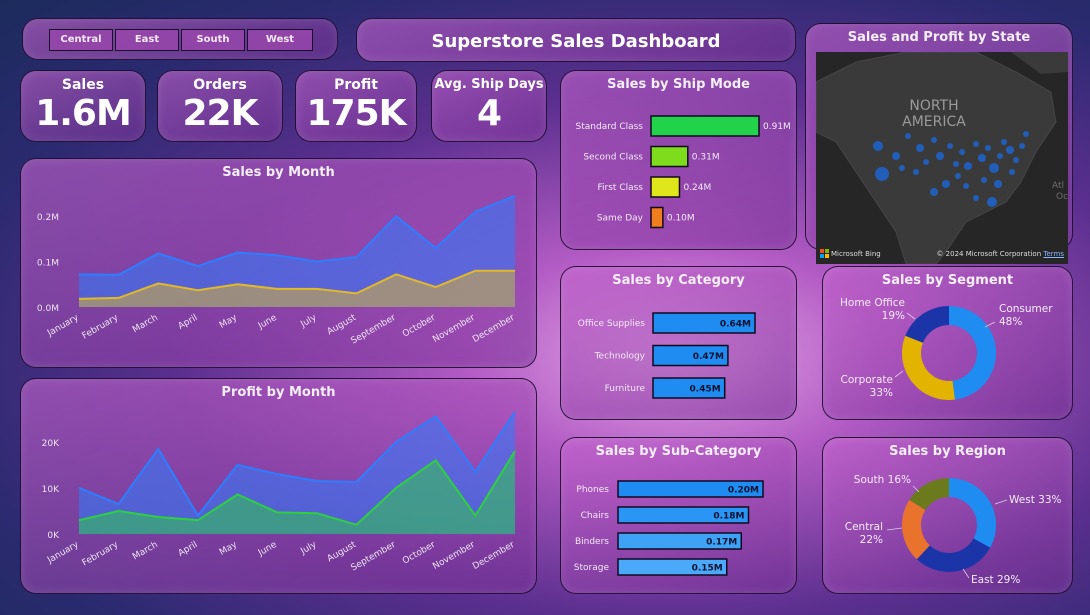 The width and height of the screenshot is (1090, 615). Describe the element at coordinates (280, 40) in the screenshot. I see `slicer-button-west: West` at that location.